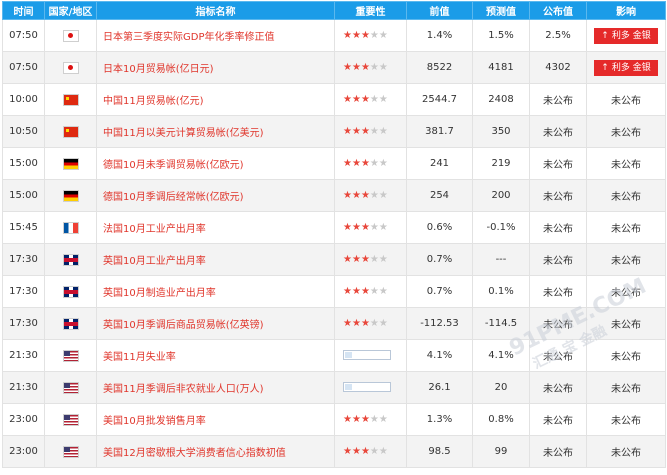 This screenshot has height=475, width=667. What do you see at coordinates (215, 67) in the screenshot?
I see `indicator-name-link: 日本10月贸易帐(亿日元)` at bounding box center [215, 67].